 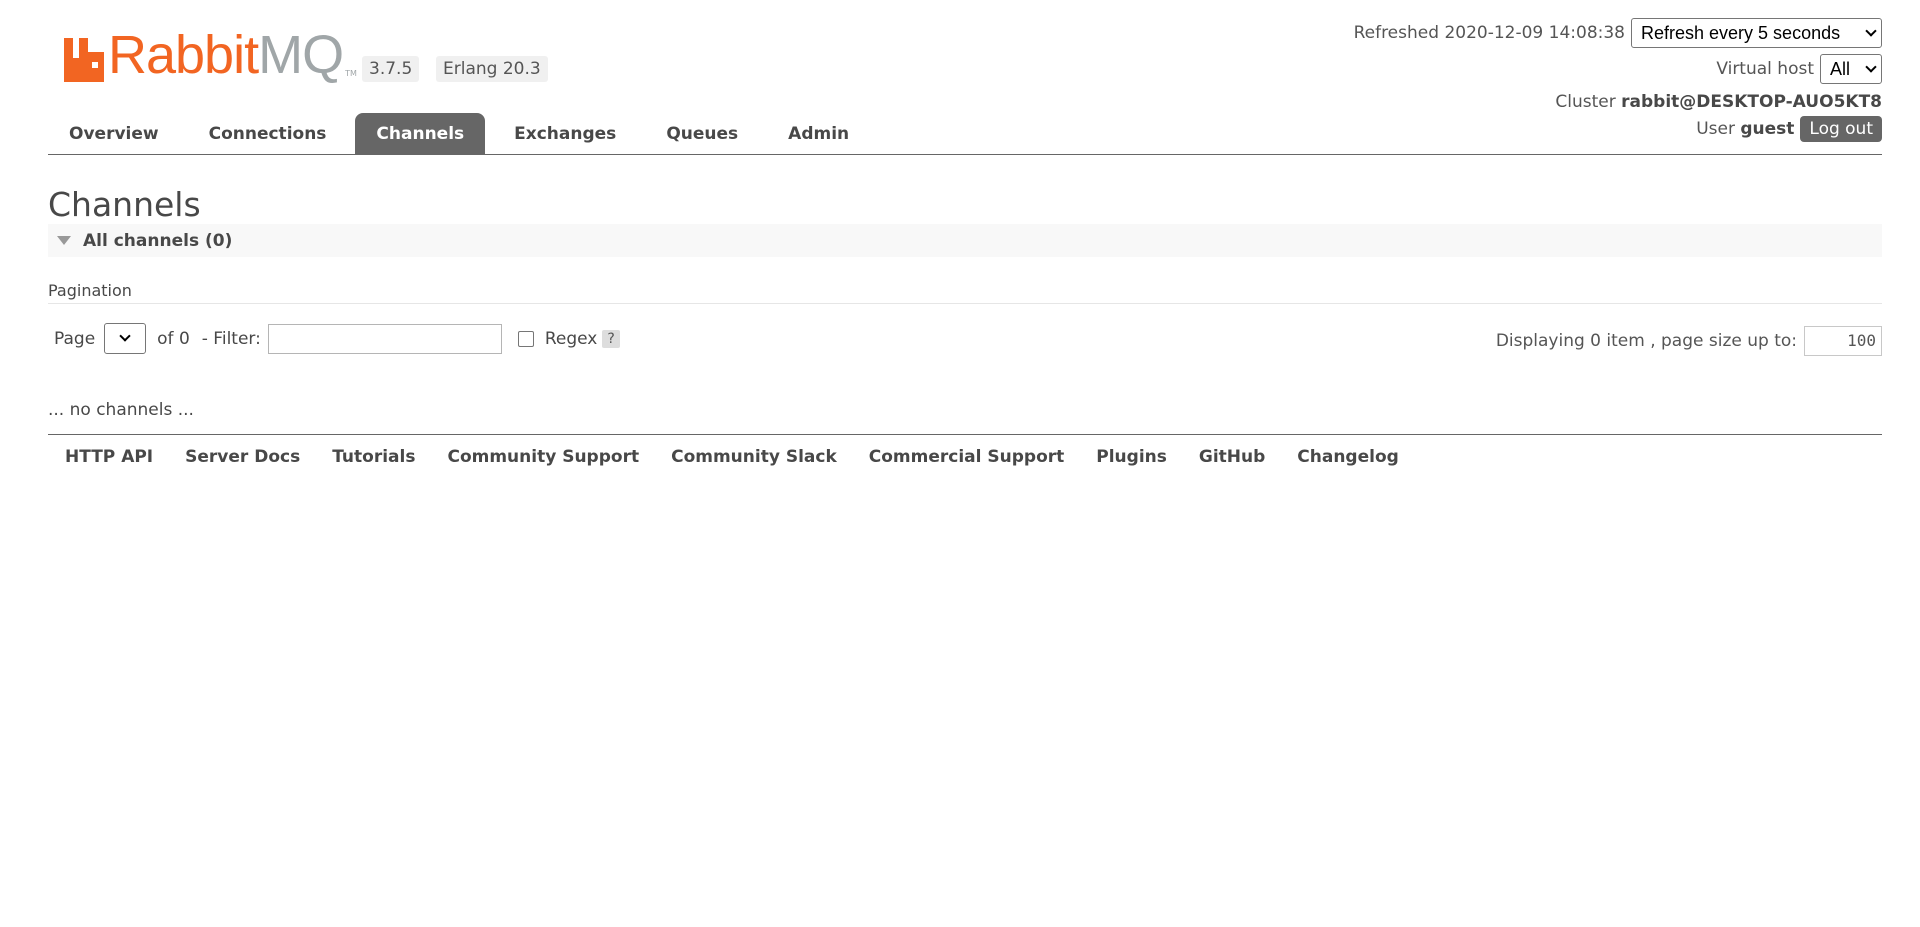 What do you see at coordinates (1396, 33) in the screenshot?
I see `refreshed-label: Refreshed` at bounding box center [1396, 33].